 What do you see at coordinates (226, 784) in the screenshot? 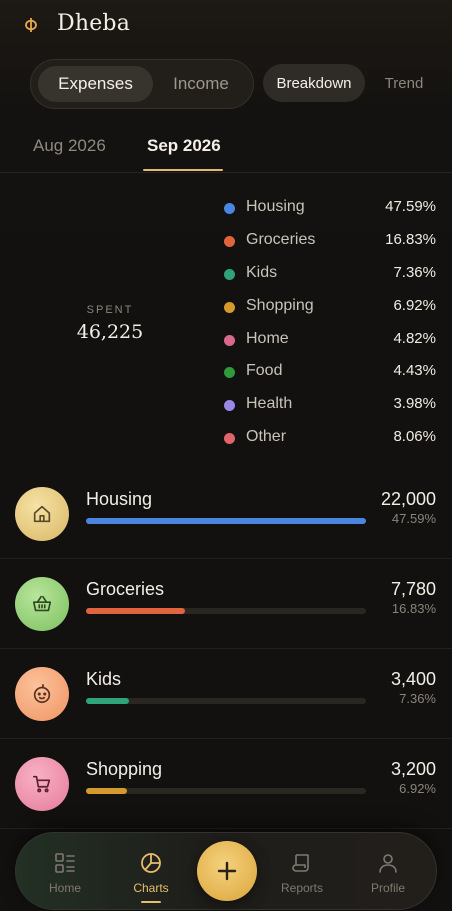
I see `category-row-shopping: Shopping 3,200 6.92%` at bounding box center [226, 784].